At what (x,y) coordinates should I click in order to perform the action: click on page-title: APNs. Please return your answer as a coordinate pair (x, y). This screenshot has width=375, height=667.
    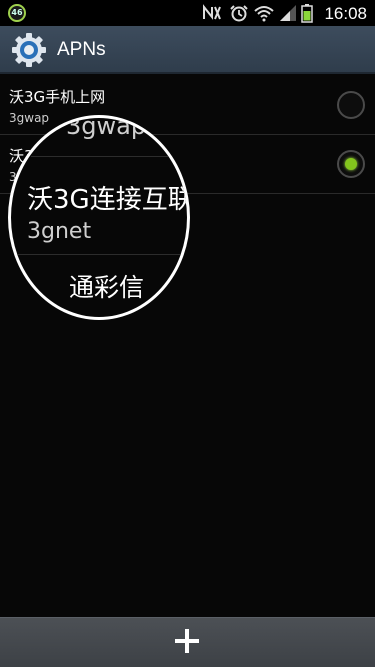
    Looking at the image, I should click on (81, 49).